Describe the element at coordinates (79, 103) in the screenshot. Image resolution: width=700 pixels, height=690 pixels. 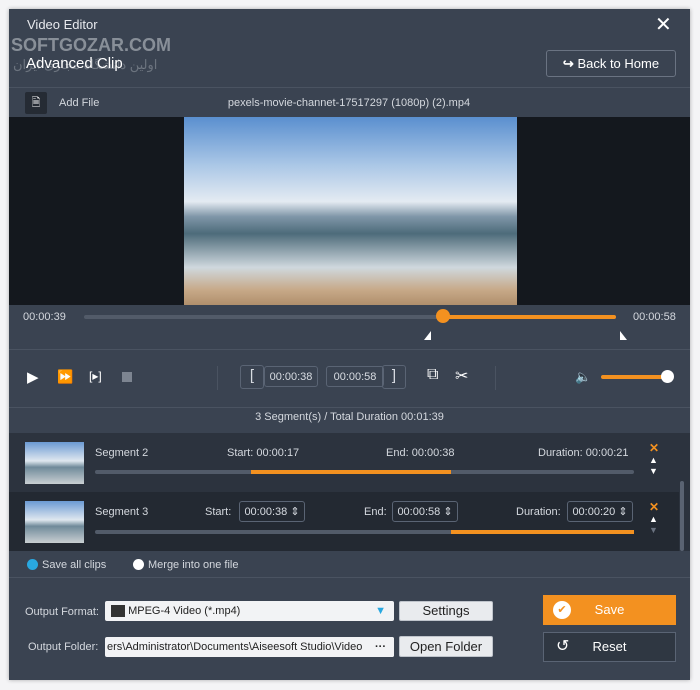
I see `add-file-button: Add File` at that location.